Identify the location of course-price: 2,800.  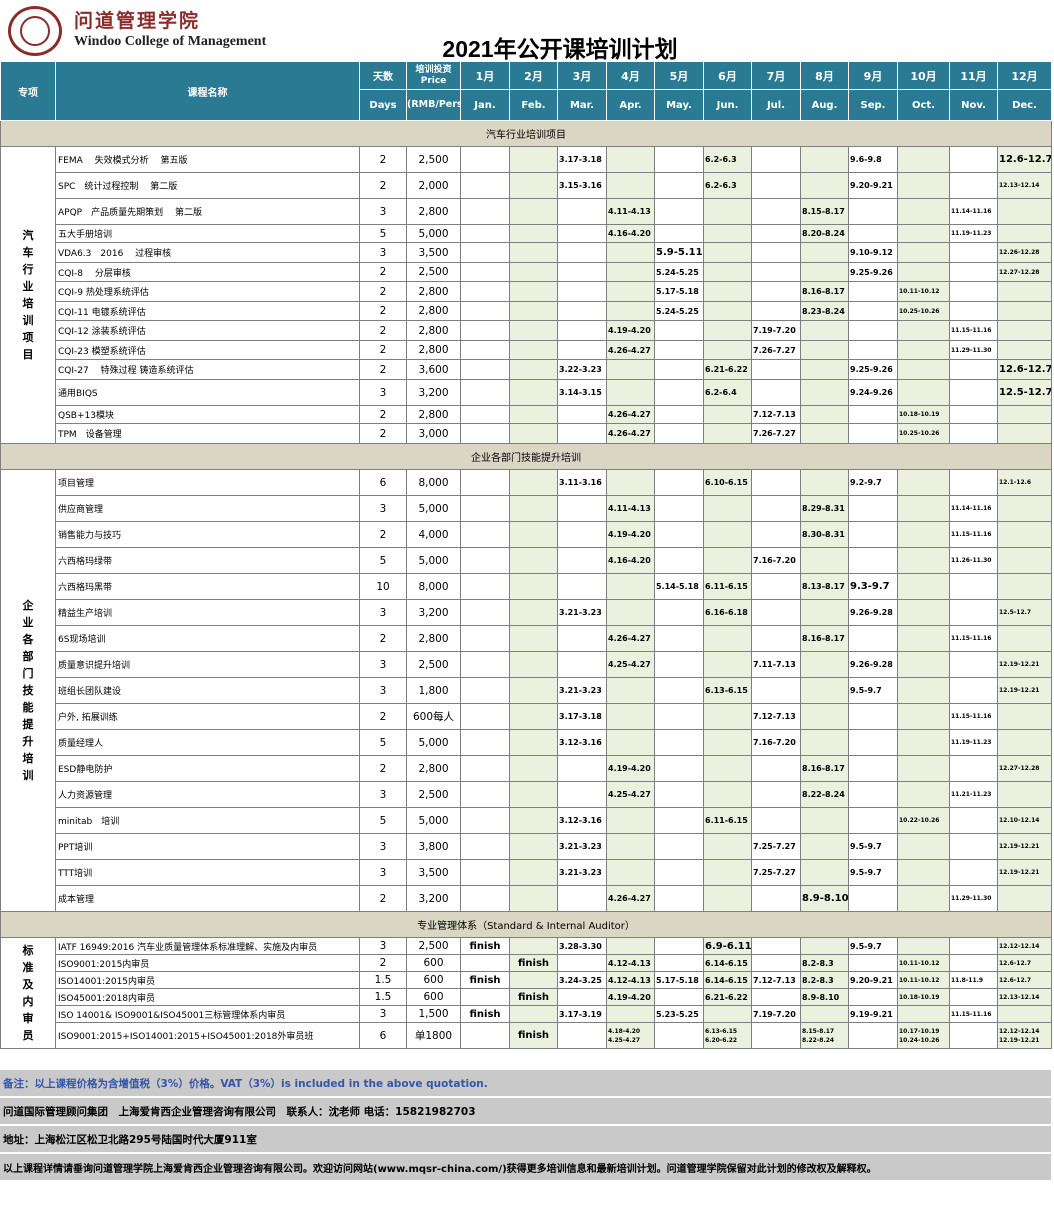
(433, 311).